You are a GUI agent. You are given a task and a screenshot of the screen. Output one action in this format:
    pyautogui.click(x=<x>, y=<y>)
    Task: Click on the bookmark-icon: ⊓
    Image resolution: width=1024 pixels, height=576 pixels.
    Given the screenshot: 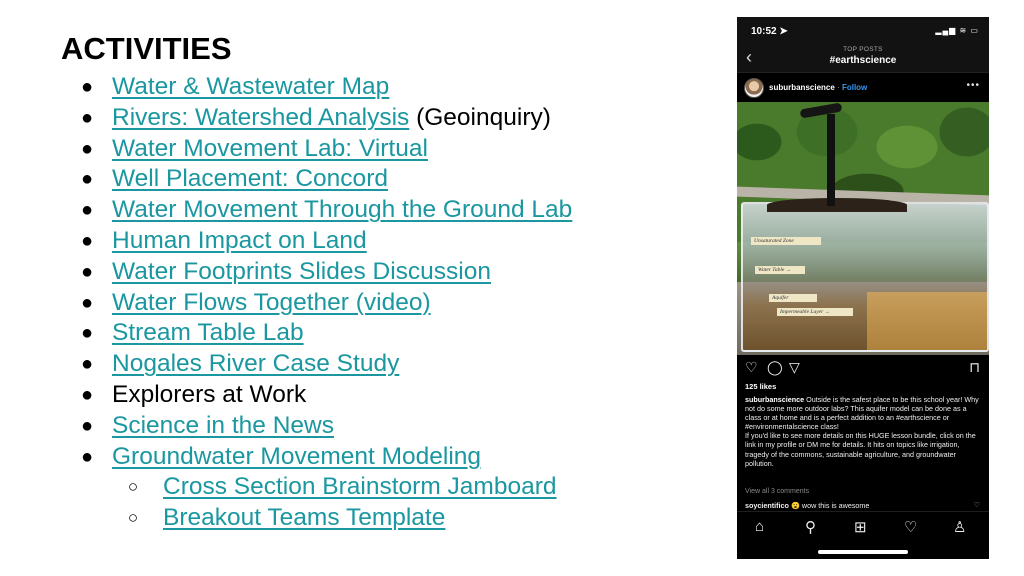 What is the action you would take?
    pyautogui.click(x=974, y=367)
    